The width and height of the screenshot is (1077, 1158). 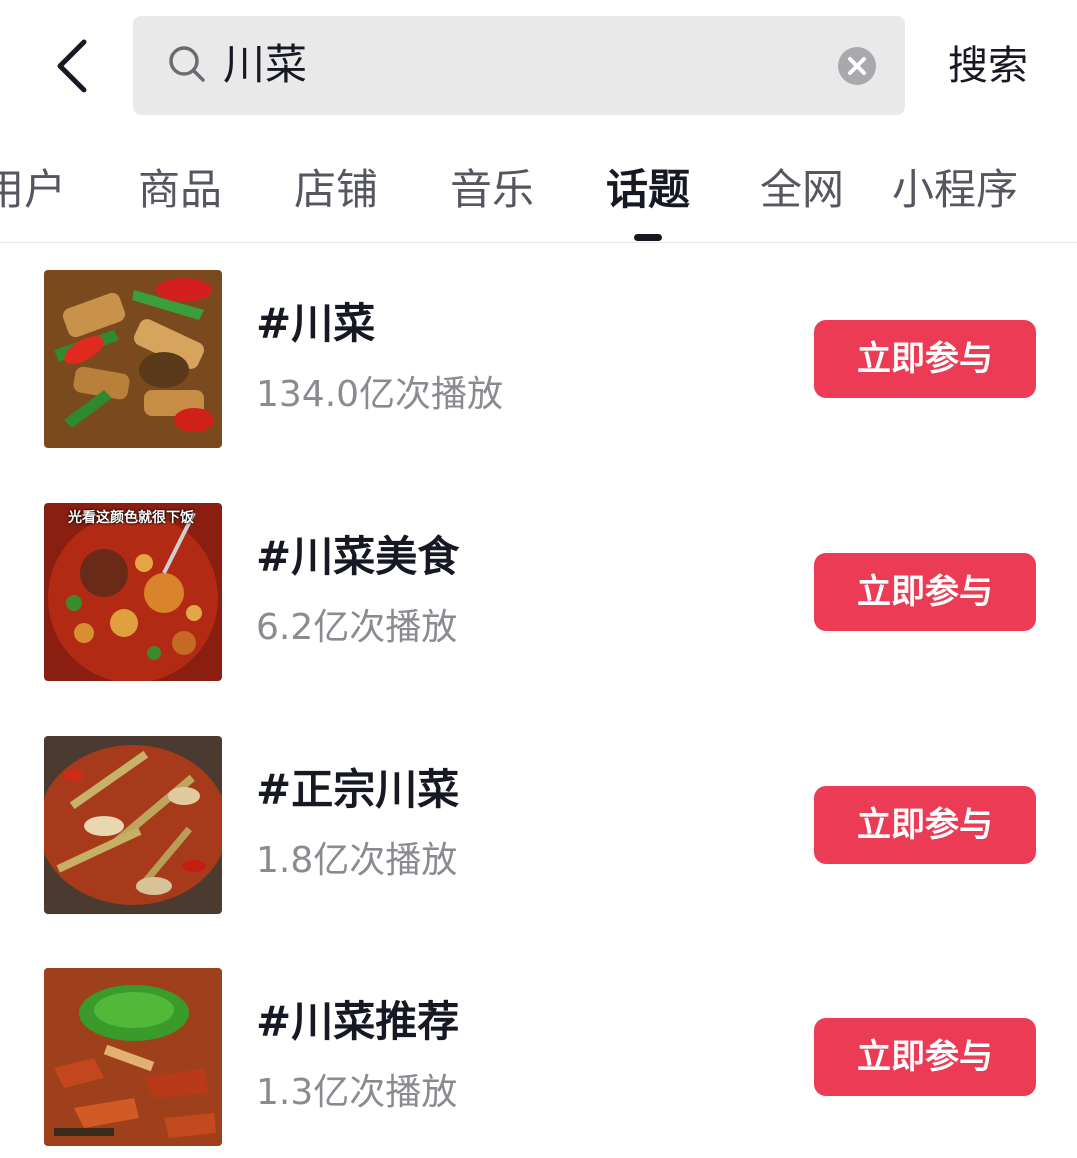 I want to click on search-icon, so click(x=187, y=64).